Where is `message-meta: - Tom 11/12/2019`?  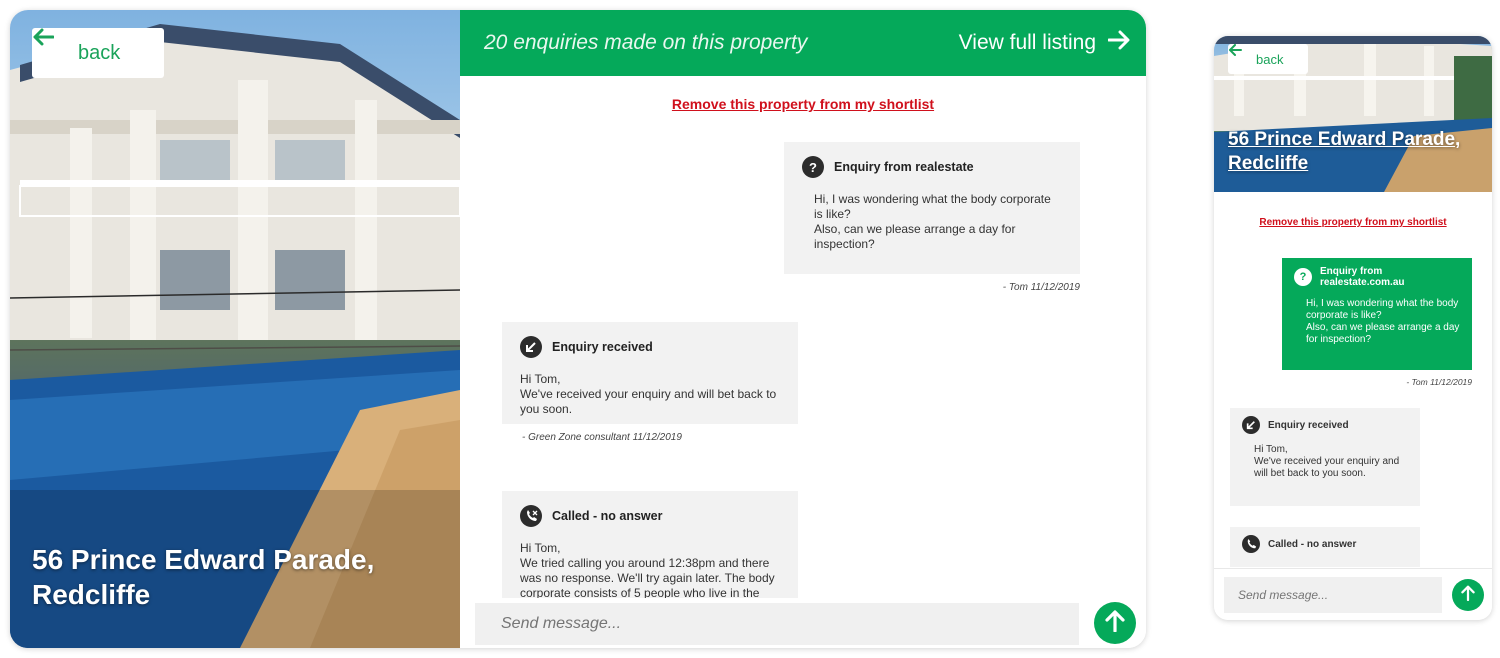
message-meta: - Tom 11/12/2019 is located at coordinates (1041, 287).